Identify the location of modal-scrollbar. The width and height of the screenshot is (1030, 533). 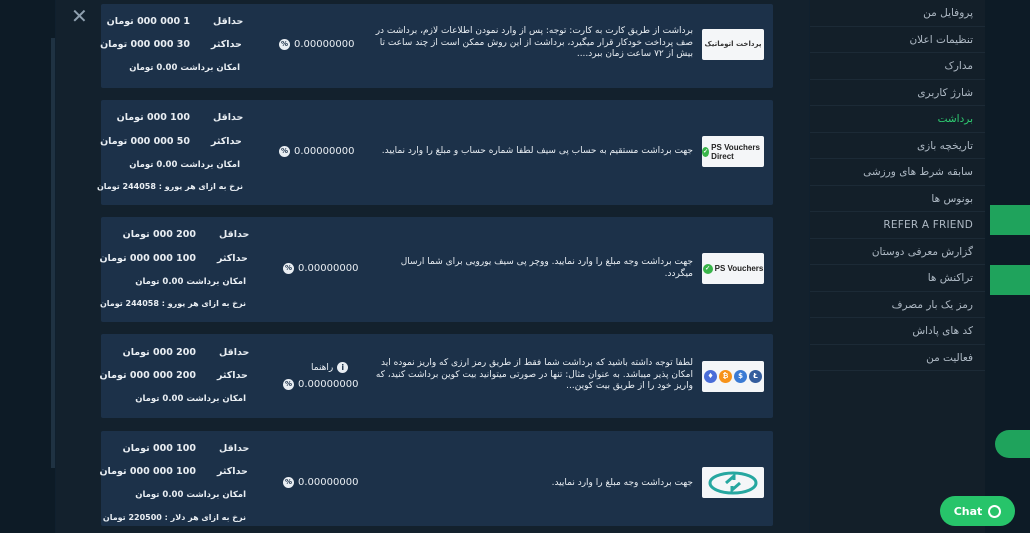
(53, 253).